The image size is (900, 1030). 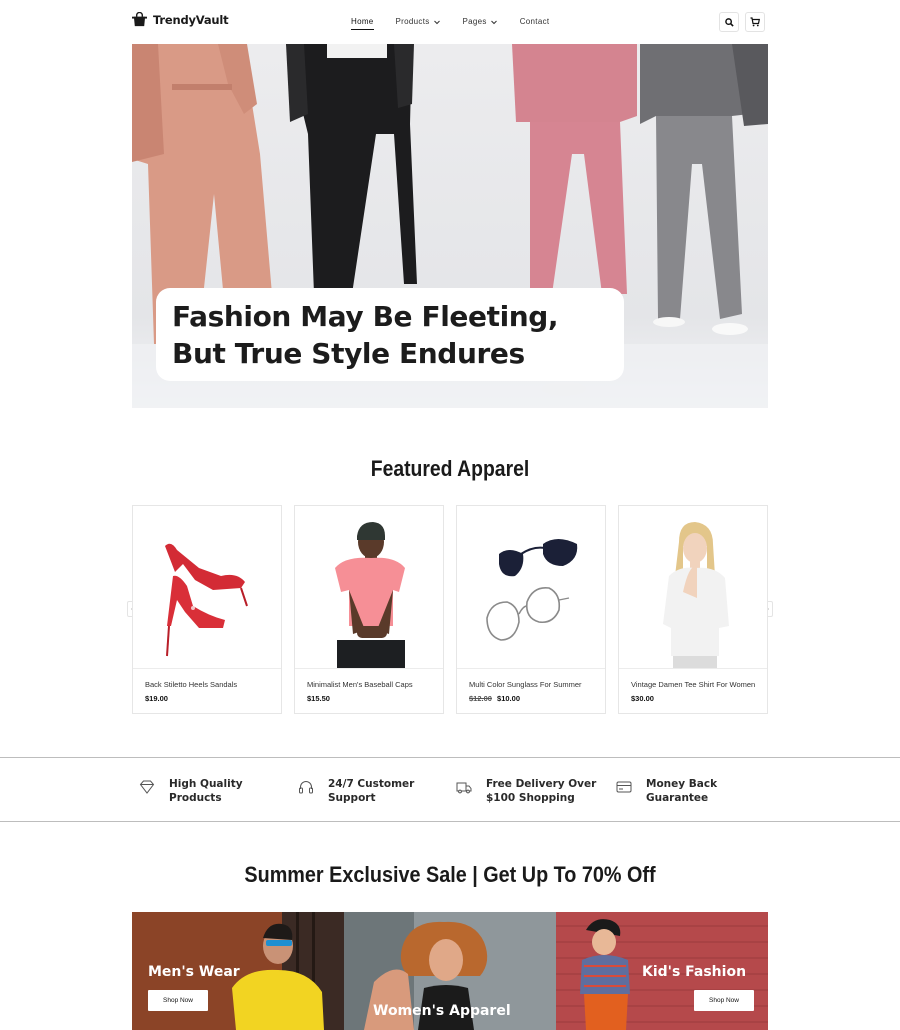 I want to click on cart-button, so click(x=755, y=22).